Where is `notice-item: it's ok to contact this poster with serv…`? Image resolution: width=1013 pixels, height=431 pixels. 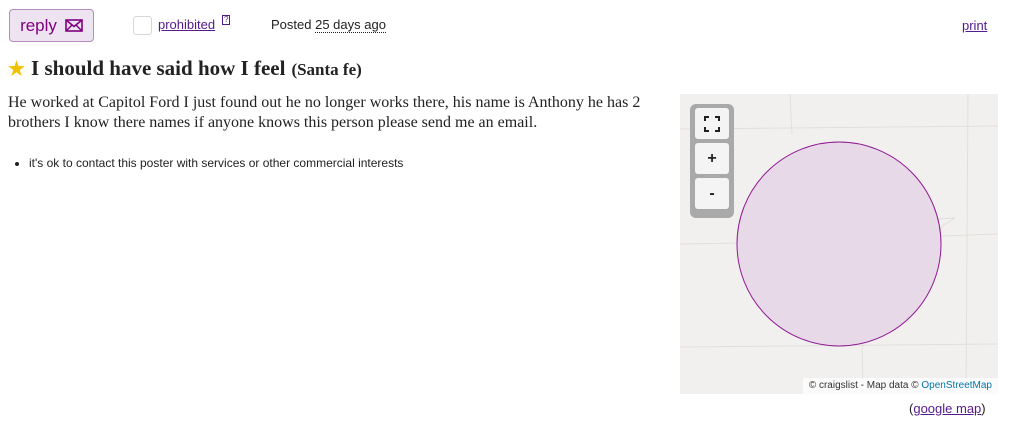
notice-item: it's ok to contact this poster with serv… is located at coordinates (216, 163).